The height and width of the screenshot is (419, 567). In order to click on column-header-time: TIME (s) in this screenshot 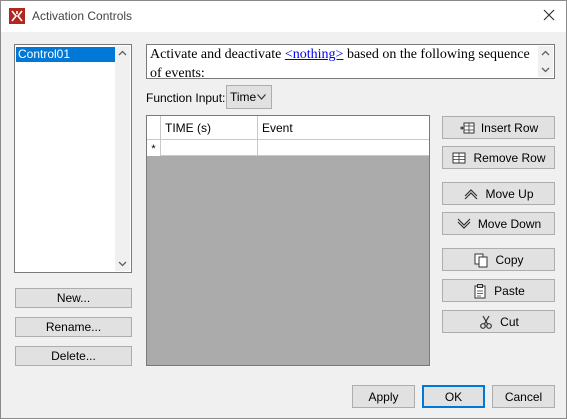, I will do `click(209, 128)`.